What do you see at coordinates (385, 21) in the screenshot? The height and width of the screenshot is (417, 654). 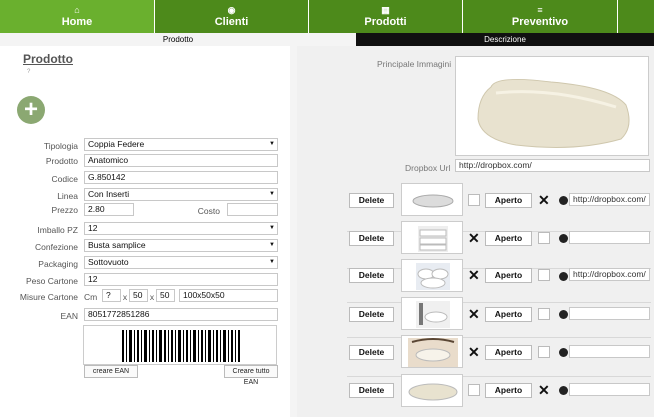 I see `nav-prodotti-label: Prodotti` at bounding box center [385, 21].